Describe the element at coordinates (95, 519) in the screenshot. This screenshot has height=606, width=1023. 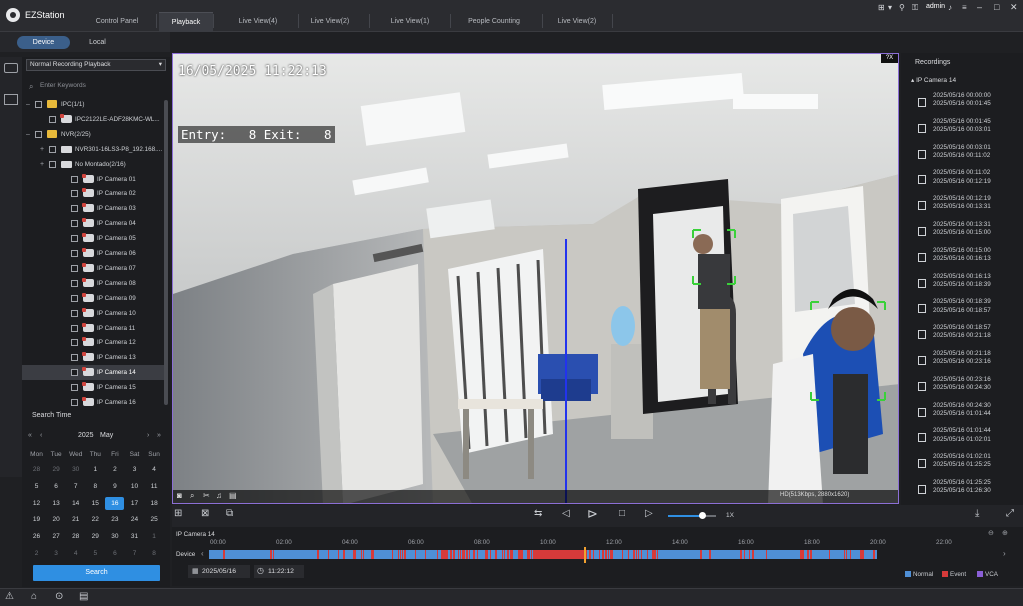
I see `calendar-day: 22` at that location.